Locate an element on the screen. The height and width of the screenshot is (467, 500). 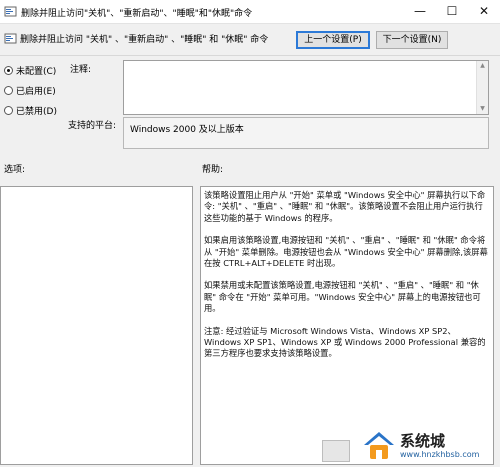
comment-scrollbar: ▲ ▼ is located at coordinates (482, 87).